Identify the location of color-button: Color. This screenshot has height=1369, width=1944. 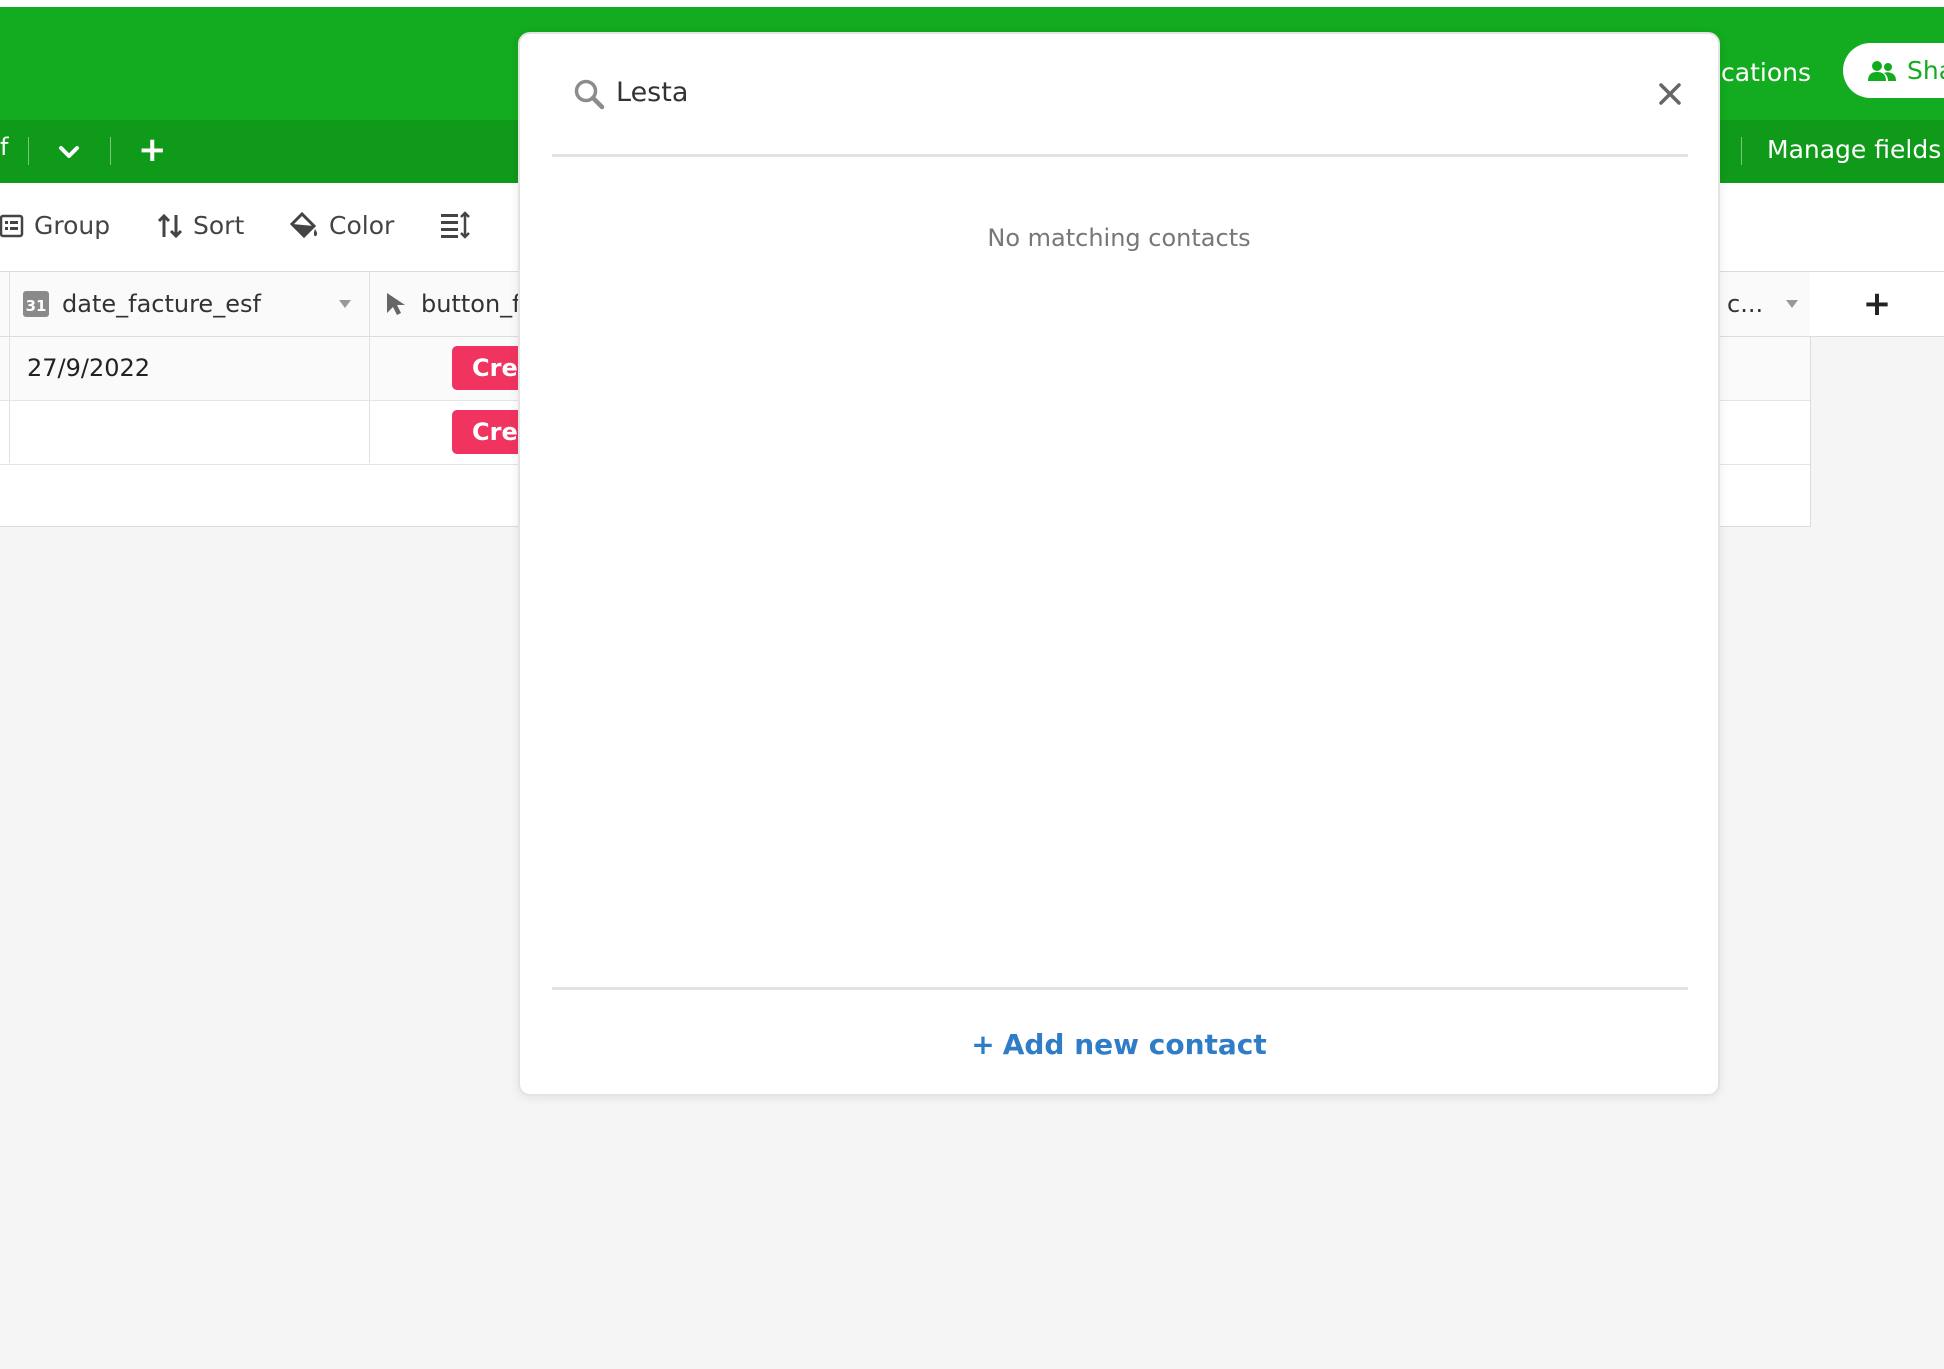
(341, 225).